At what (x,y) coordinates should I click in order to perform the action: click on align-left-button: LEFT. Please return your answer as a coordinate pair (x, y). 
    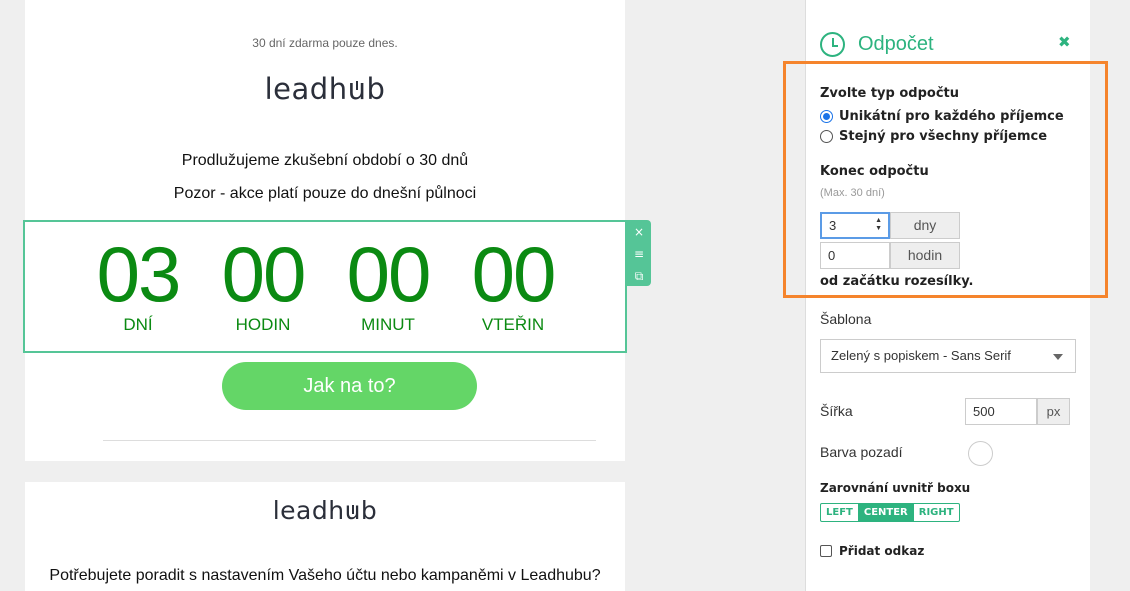
    Looking at the image, I should click on (839, 512).